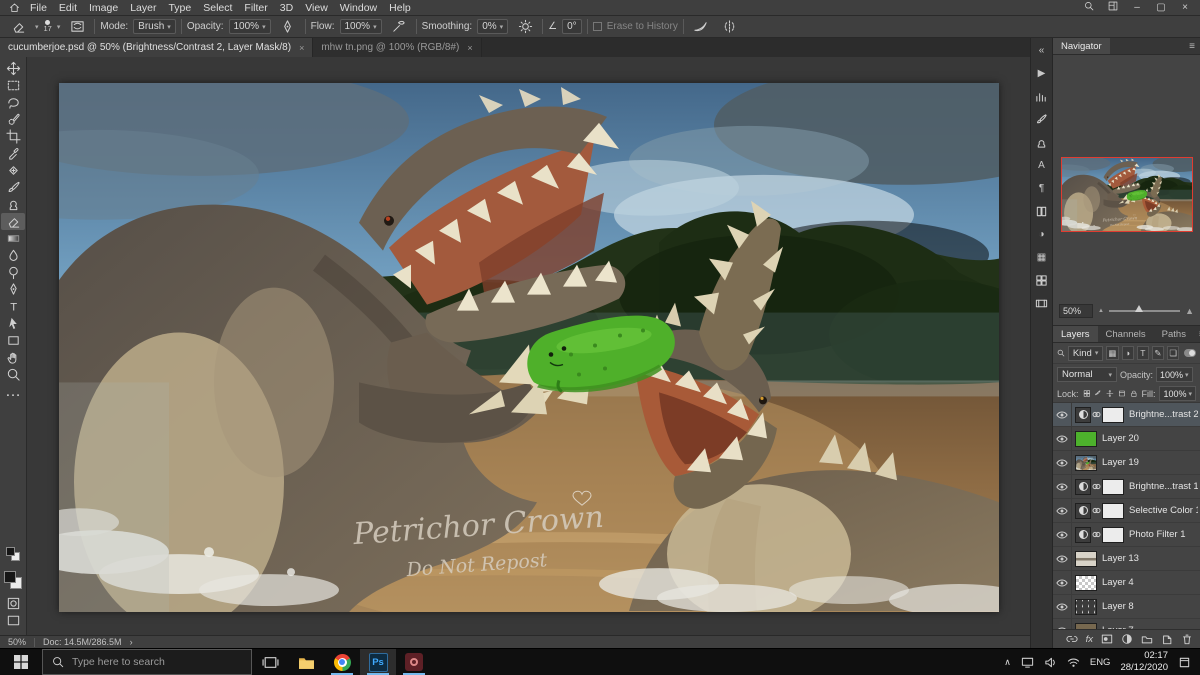  I want to click on layer-name: Photo Filter 1, so click(1157, 534).